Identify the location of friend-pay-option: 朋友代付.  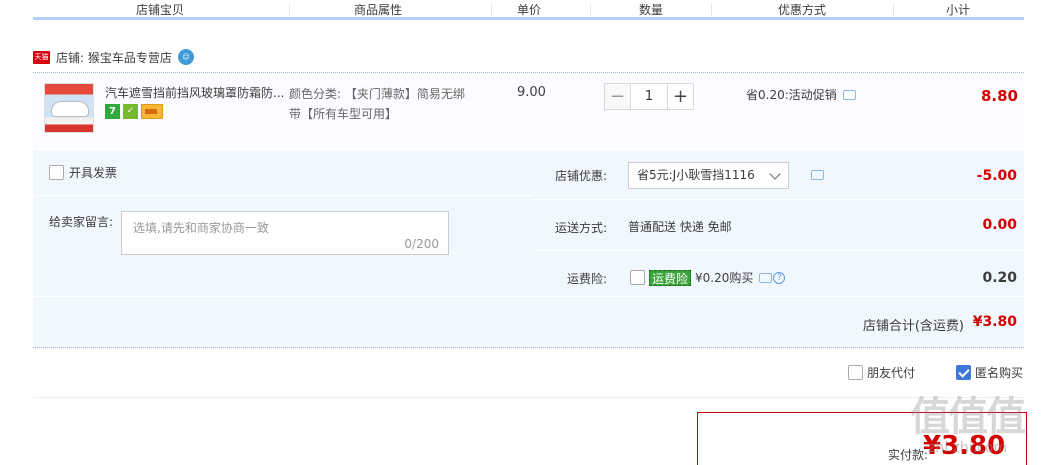
(881, 372).